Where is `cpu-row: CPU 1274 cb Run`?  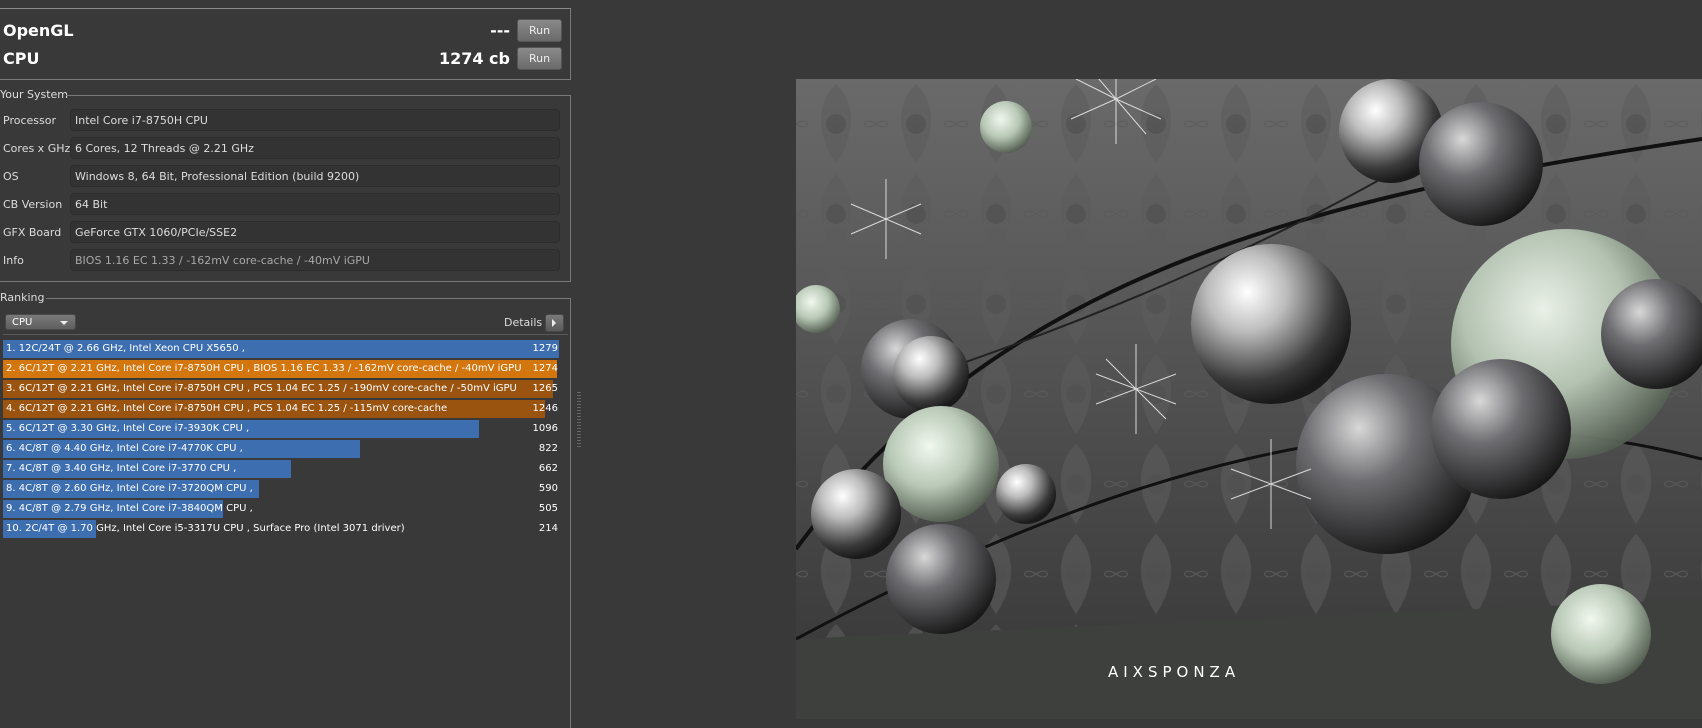
cpu-row: CPU 1274 cb Run is located at coordinates (285, 58).